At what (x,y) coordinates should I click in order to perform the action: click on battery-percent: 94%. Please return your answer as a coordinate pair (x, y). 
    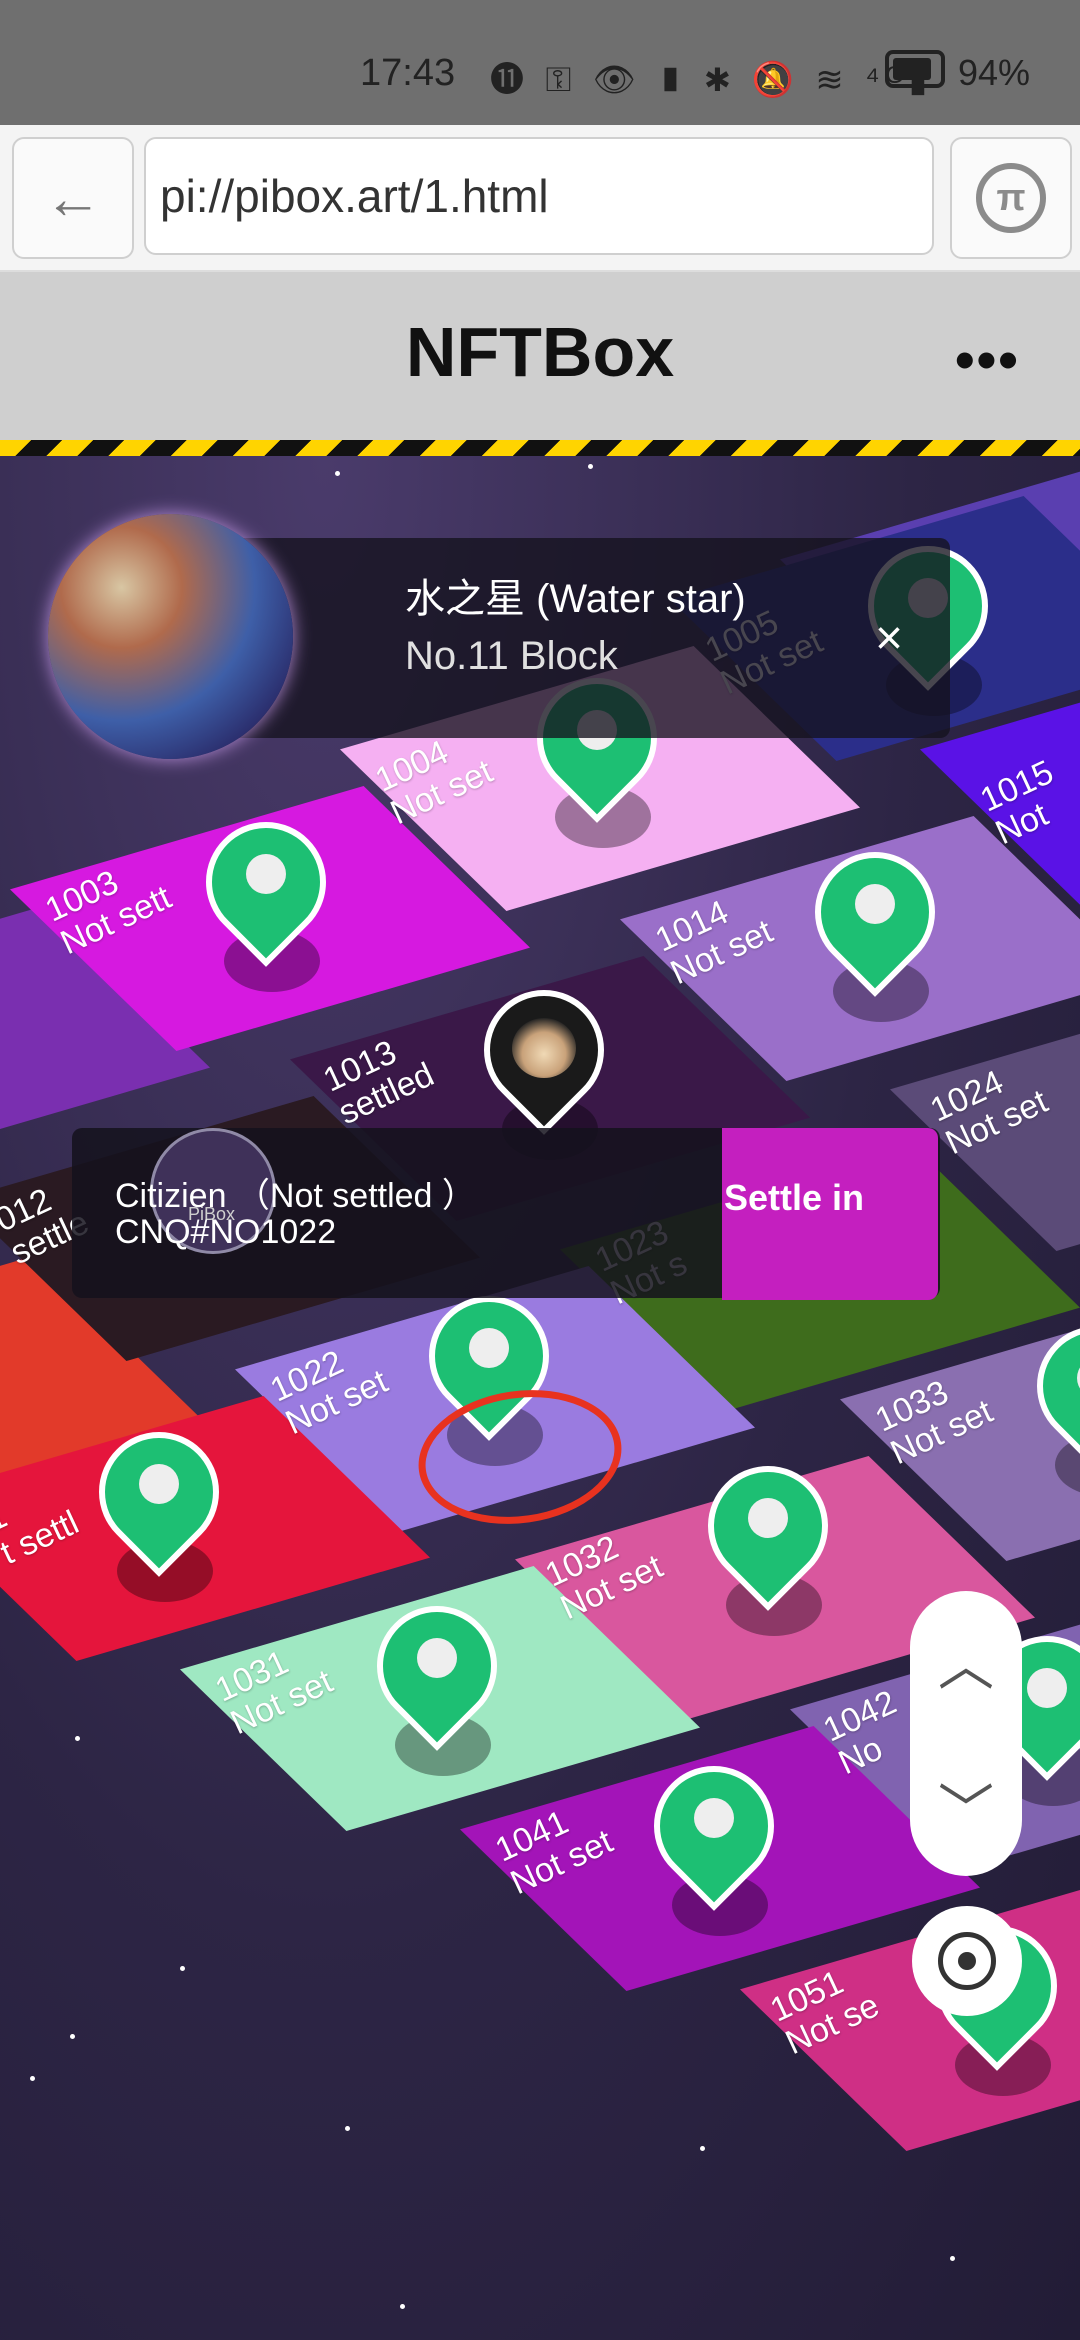
    Looking at the image, I should click on (994, 72).